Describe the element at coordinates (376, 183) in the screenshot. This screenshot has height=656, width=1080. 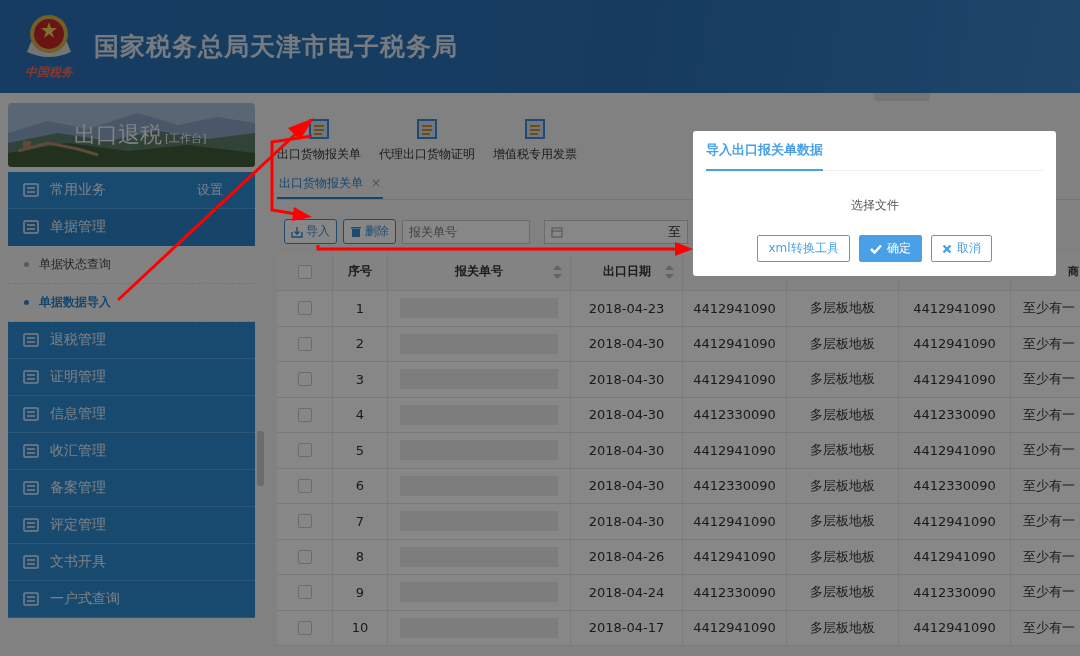
I see `close-icon: ×` at that location.